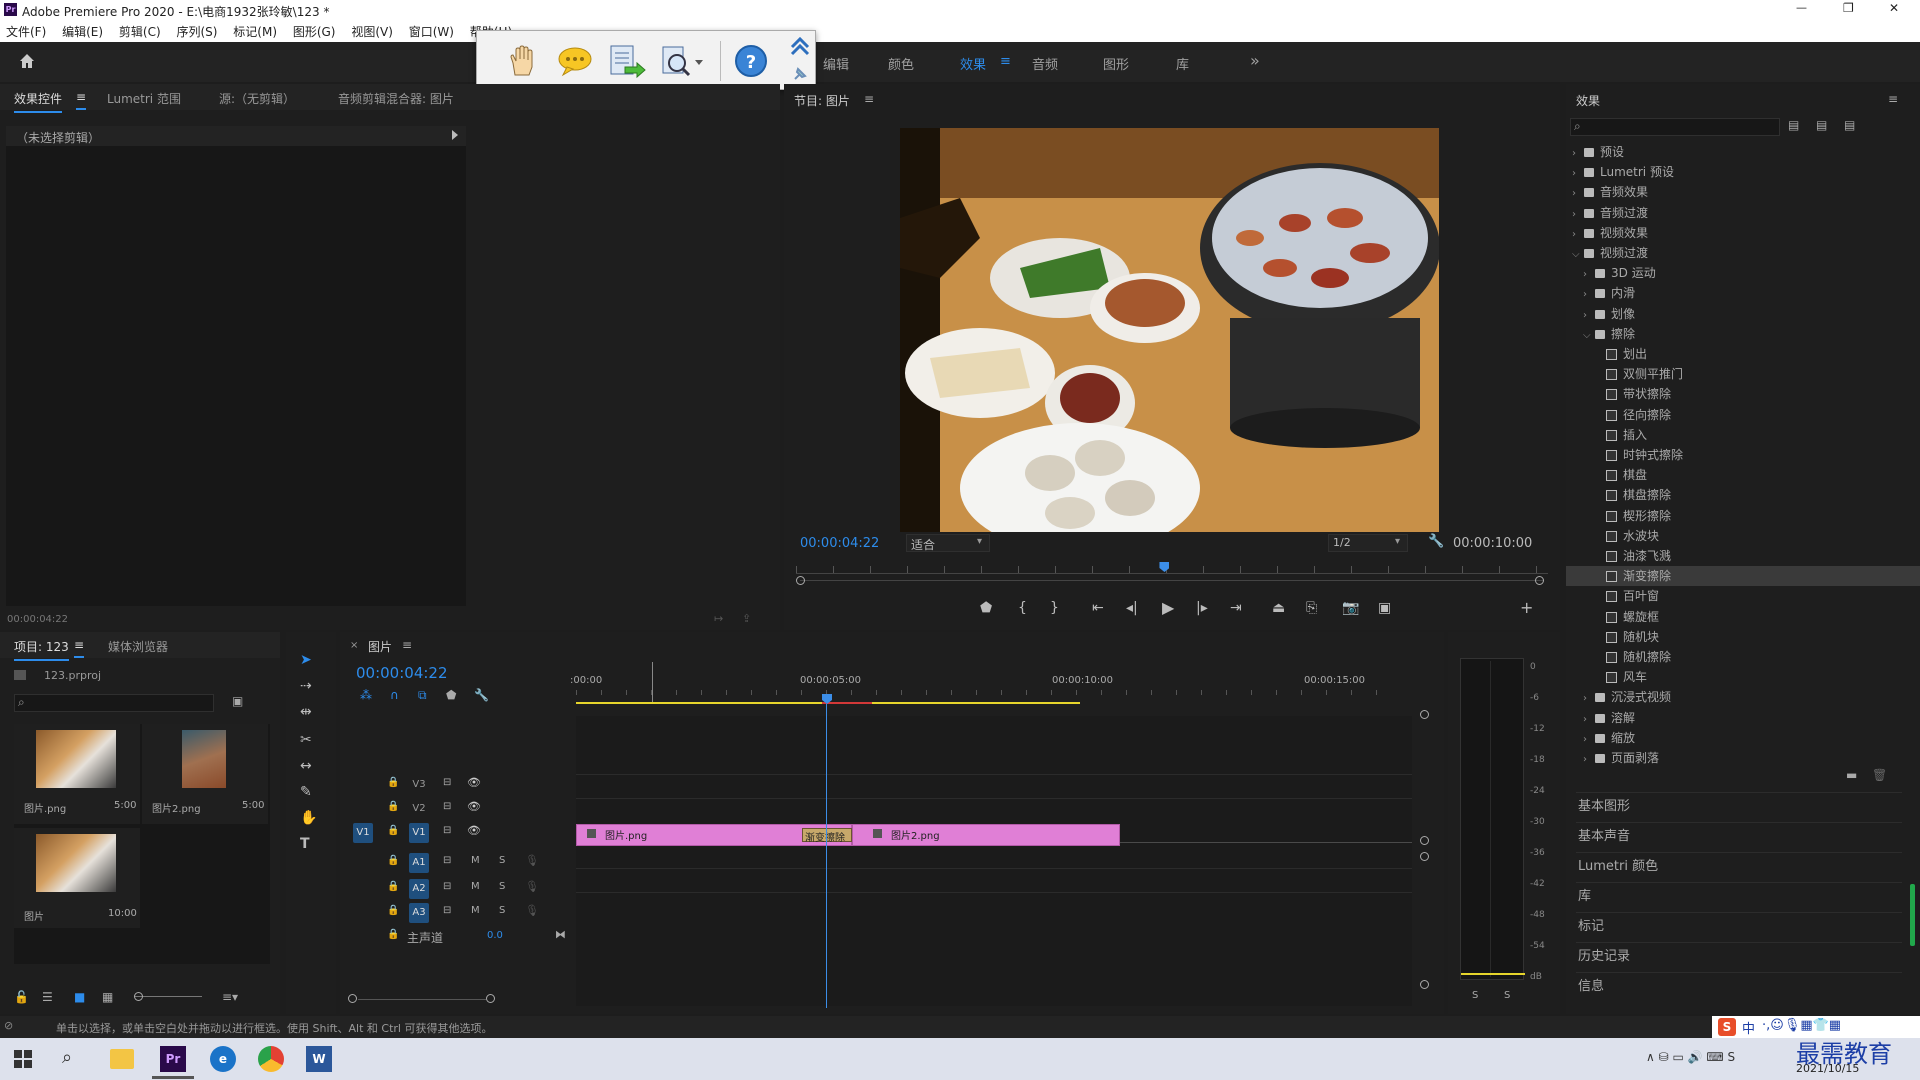 The height and width of the screenshot is (1080, 1920). Describe the element at coordinates (1743, 758) in the screenshot. I see `effects-folder: › 页面剥落` at that location.